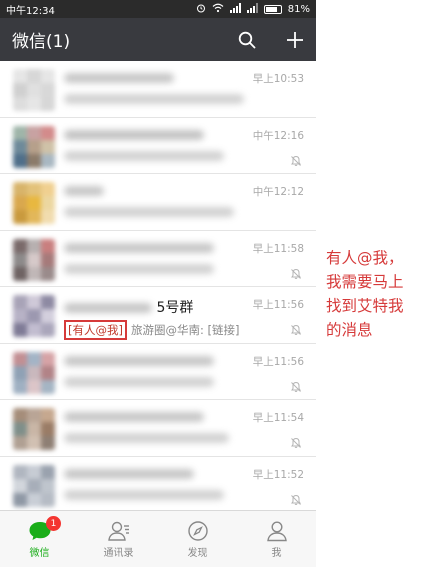  What do you see at coordinates (41, 42) in the screenshot?
I see `app-title: 微信(1)` at bounding box center [41, 42].